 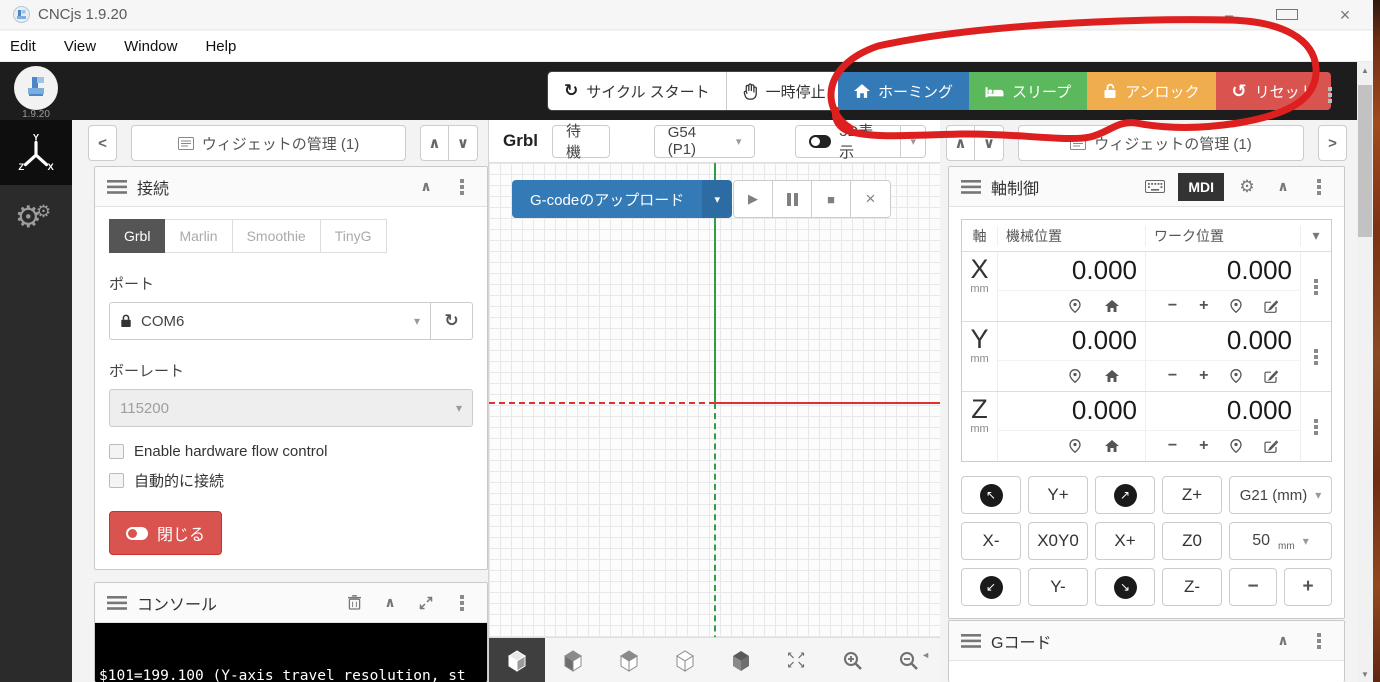 I want to click on menu-help: Help, so click(x=220, y=46).